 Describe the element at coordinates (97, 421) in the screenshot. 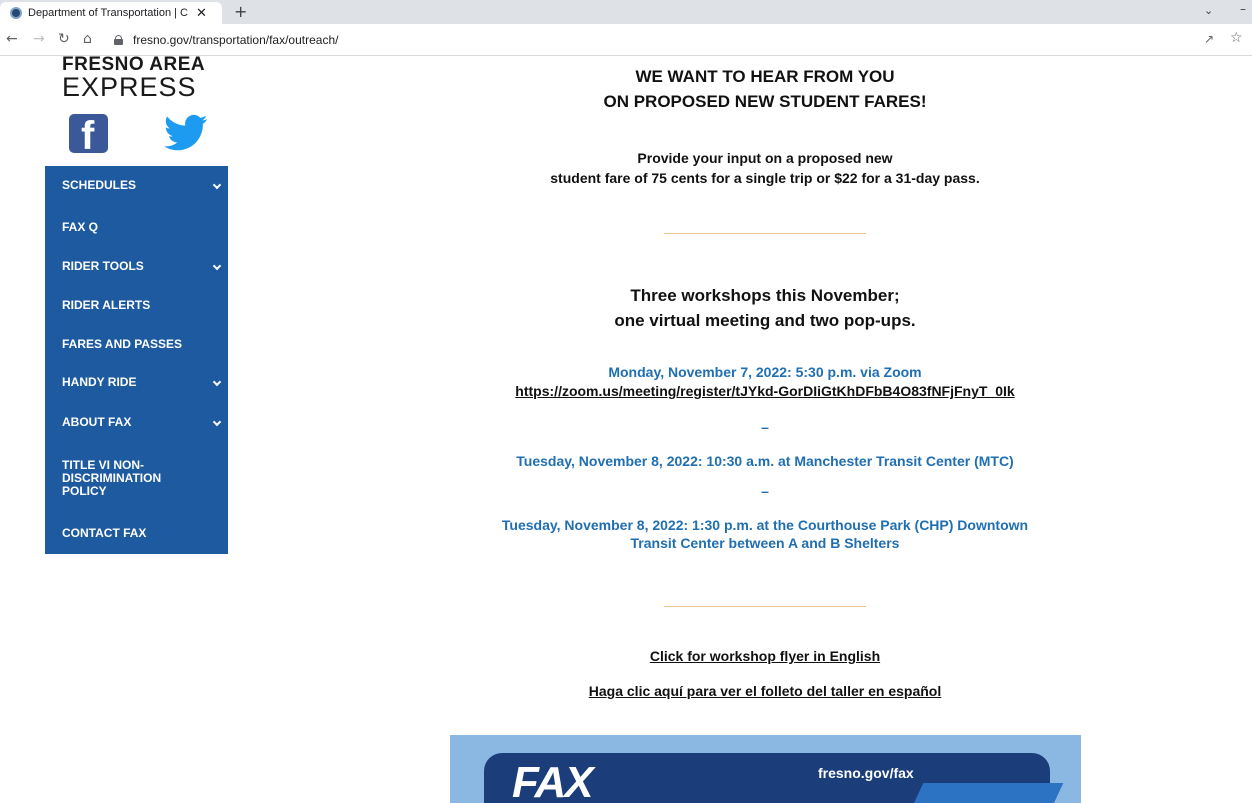

I see `sidebar-item-label: ABOUT FAX` at that location.